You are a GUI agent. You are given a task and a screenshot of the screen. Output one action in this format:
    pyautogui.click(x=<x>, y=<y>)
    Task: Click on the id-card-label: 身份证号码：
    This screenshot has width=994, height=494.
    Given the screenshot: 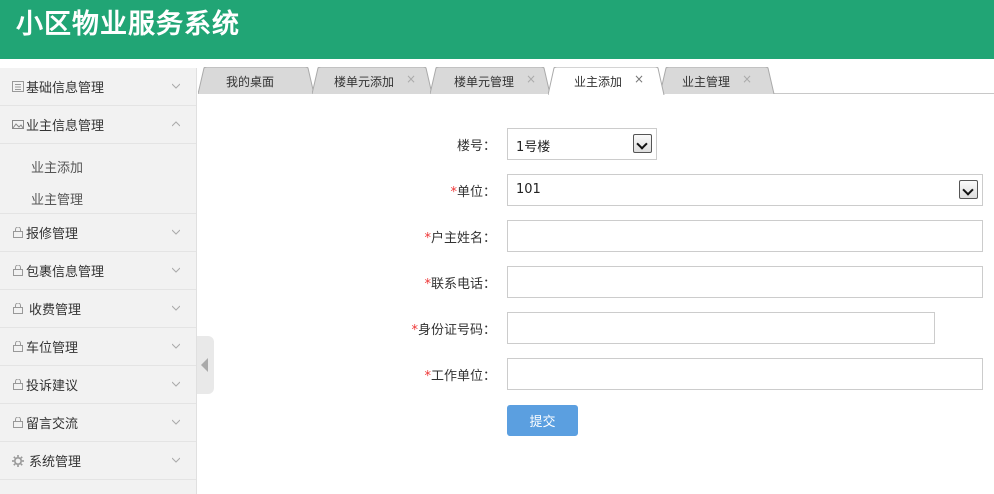 What is the action you would take?
    pyautogui.click(x=456, y=330)
    